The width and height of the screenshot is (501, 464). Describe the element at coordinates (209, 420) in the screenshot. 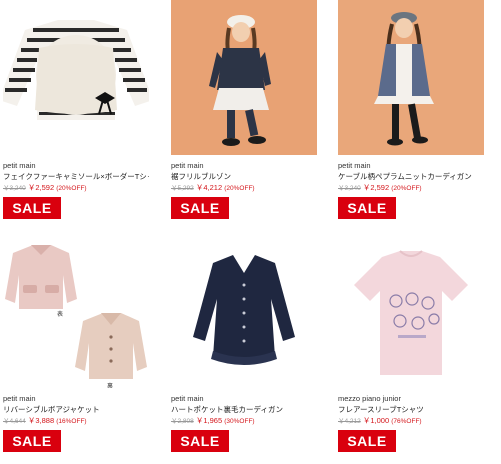

I see `sale-price: ￥1,965` at that location.